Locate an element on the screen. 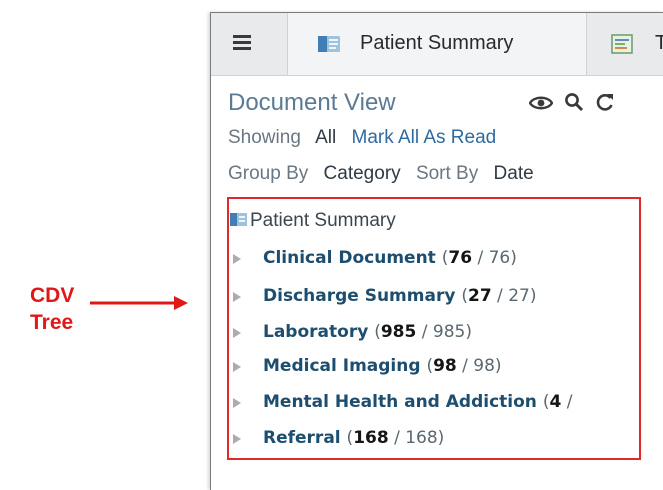 This screenshot has height=490, width=663. showing-row: Showing All Mark All As Read is located at coordinates (362, 138).